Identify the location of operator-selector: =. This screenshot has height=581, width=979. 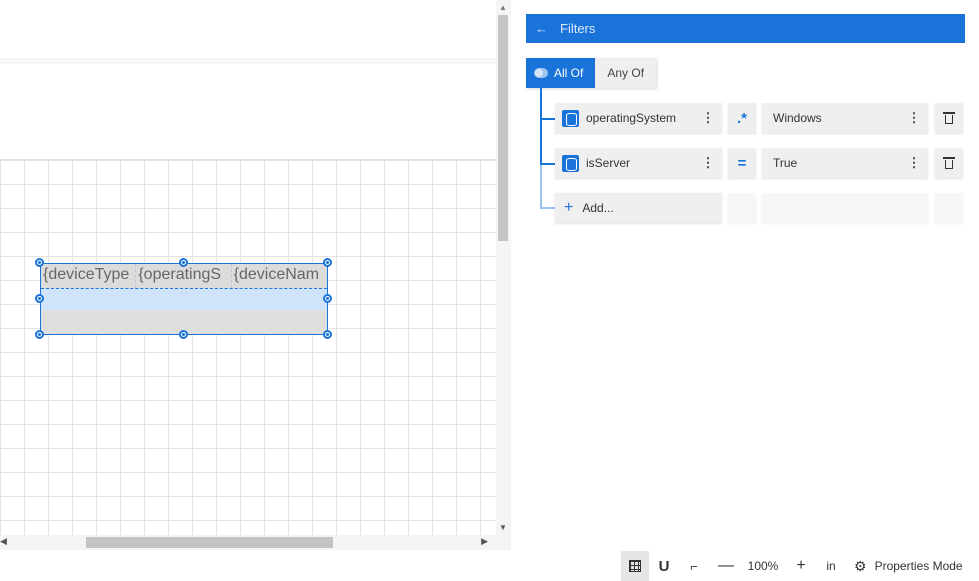
(742, 163).